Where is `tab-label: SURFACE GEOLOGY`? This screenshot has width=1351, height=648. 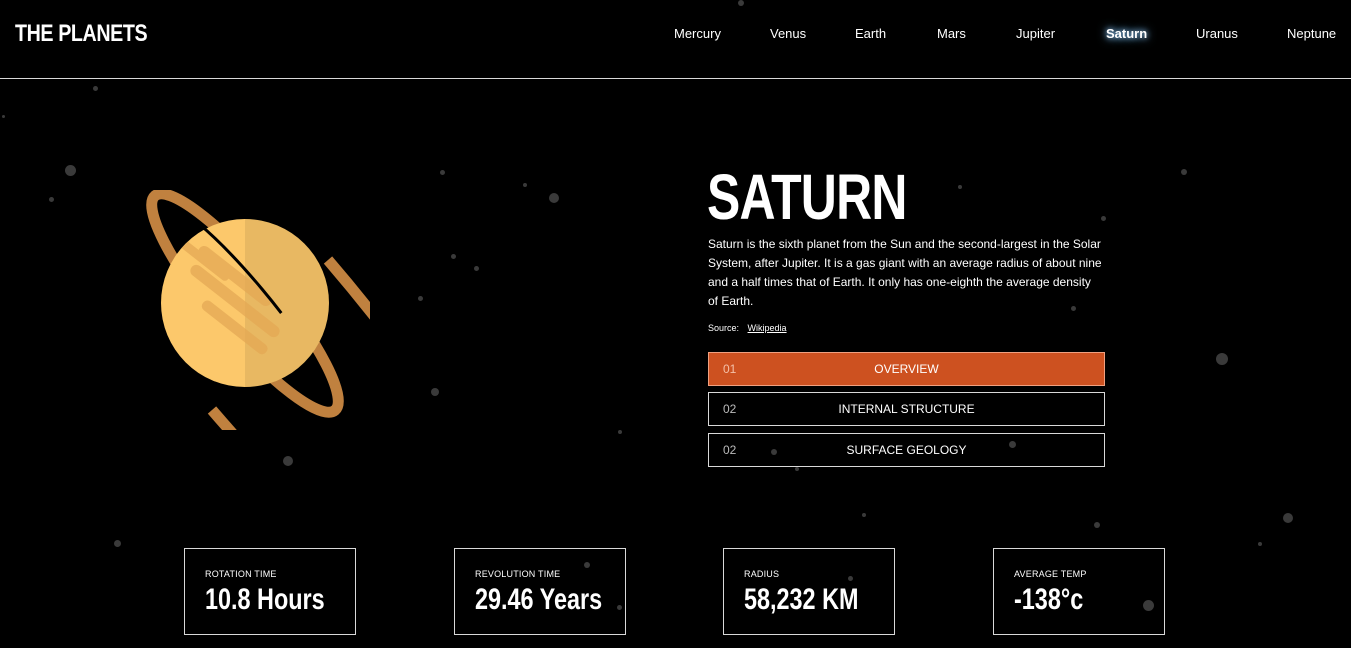 tab-label: SURFACE GEOLOGY is located at coordinates (906, 450).